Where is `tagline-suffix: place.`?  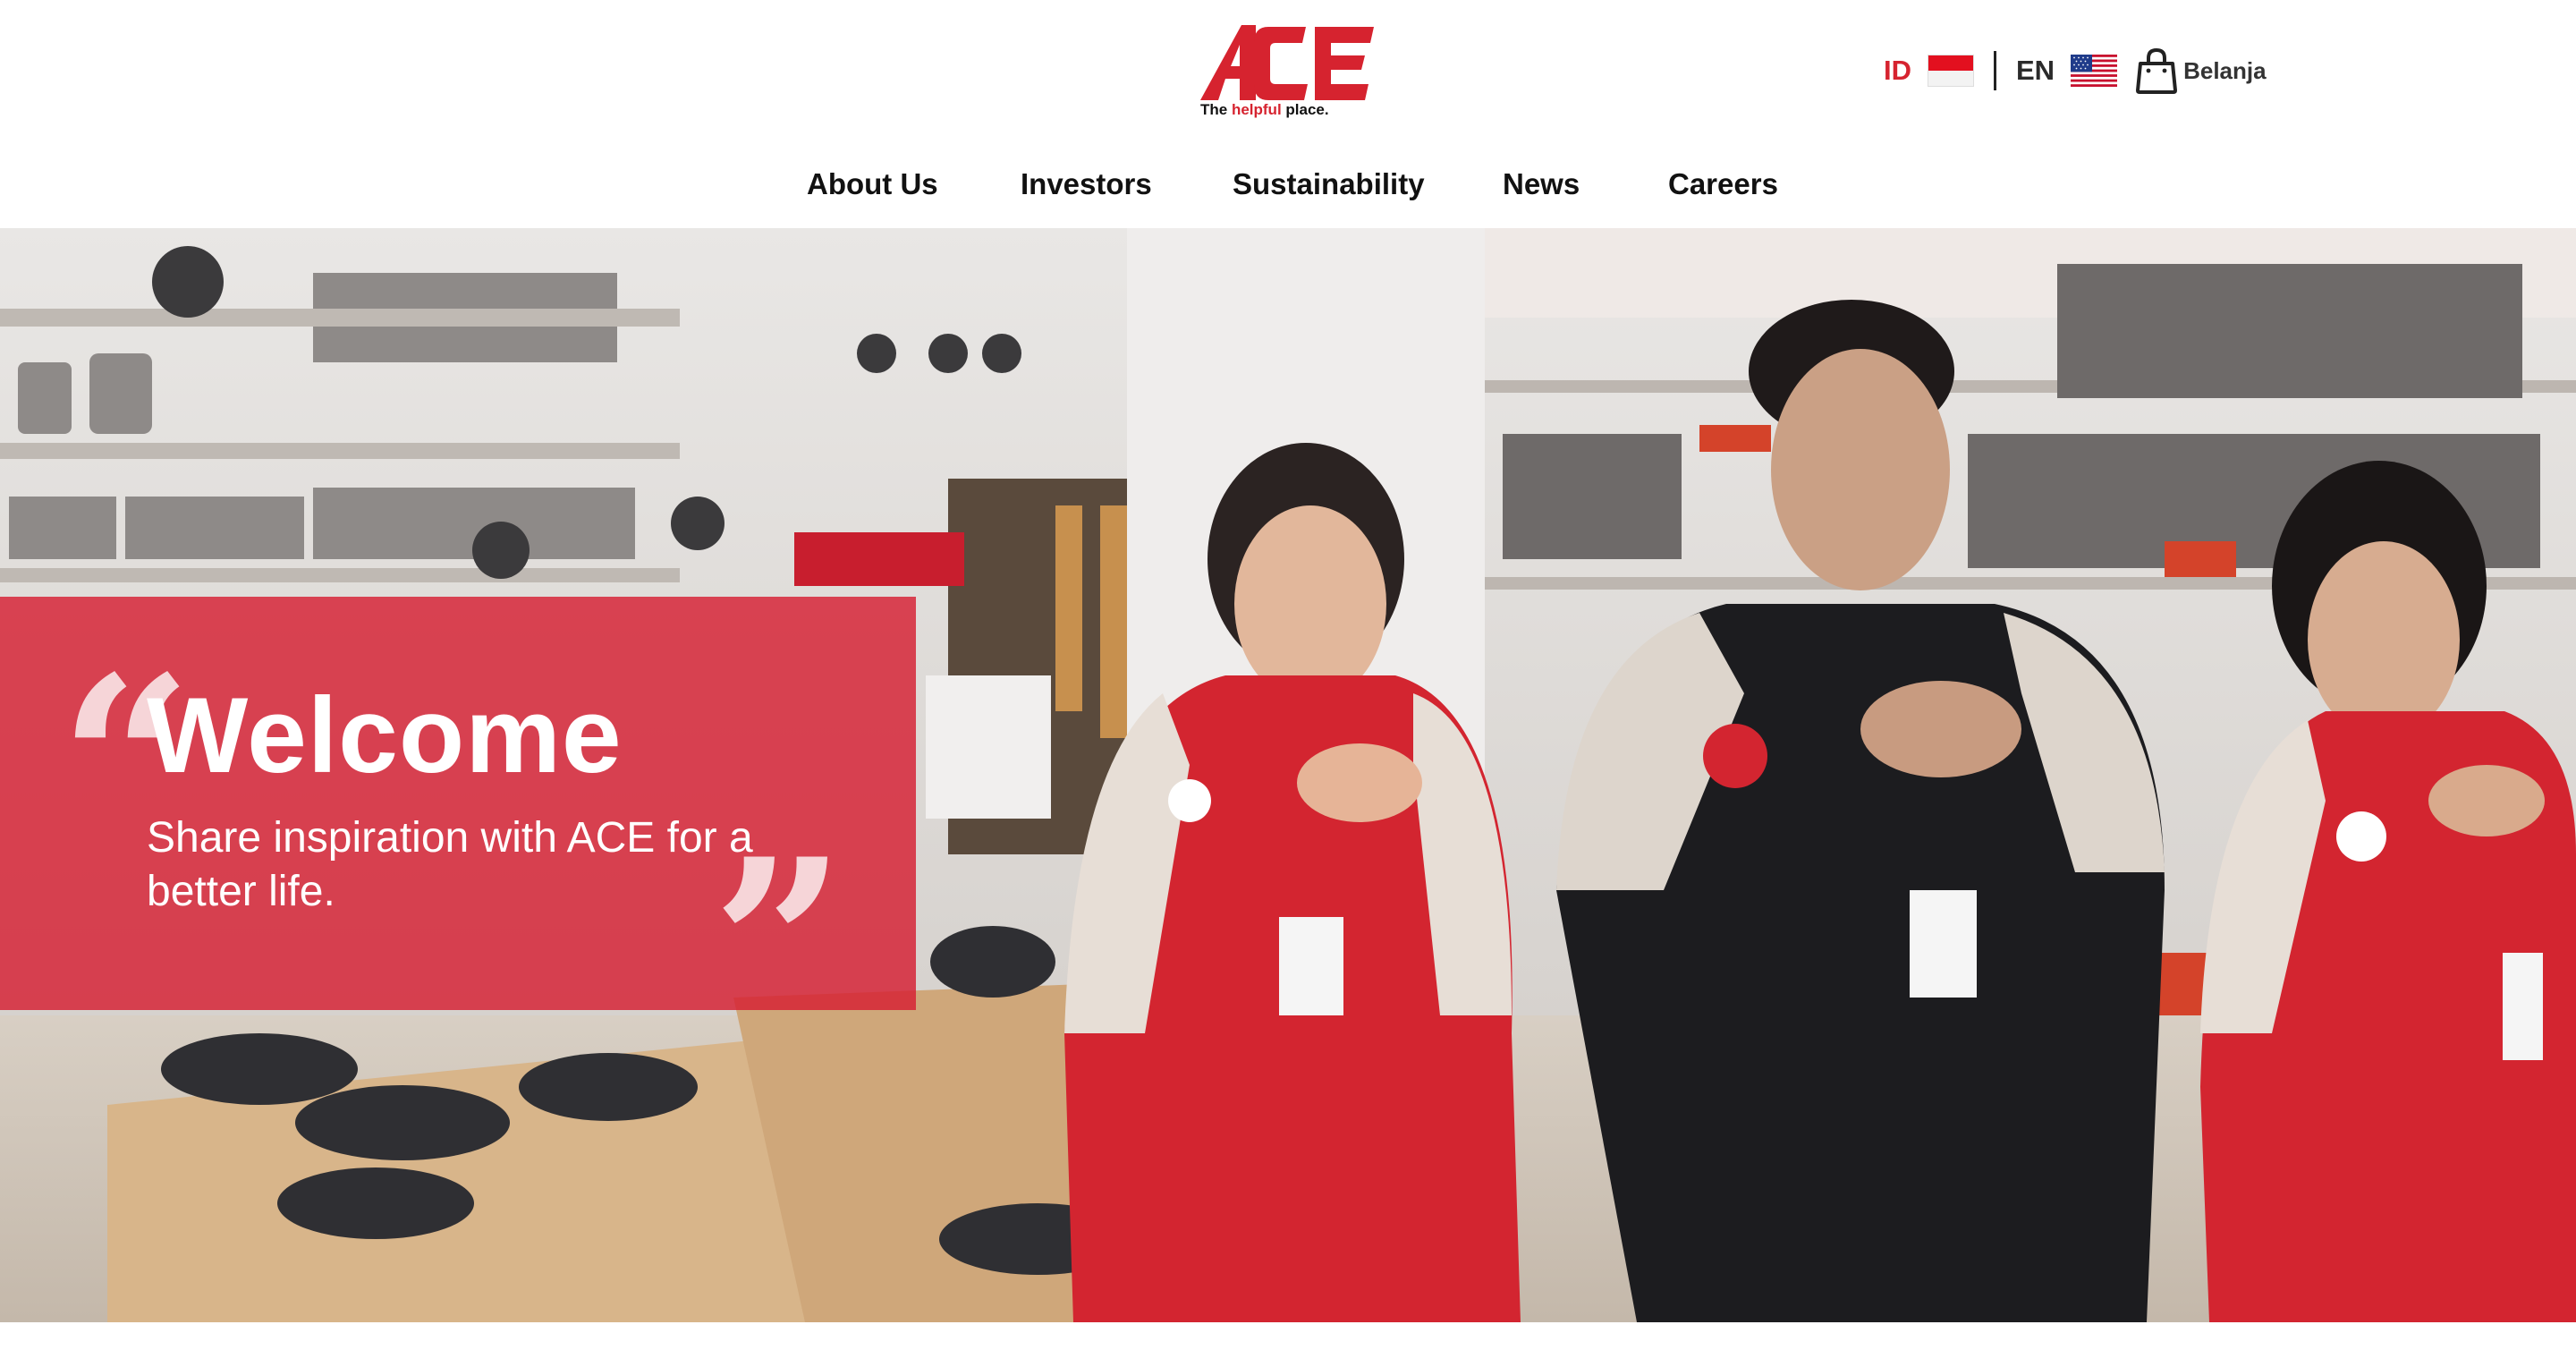
tagline-suffix: place. is located at coordinates (1305, 109).